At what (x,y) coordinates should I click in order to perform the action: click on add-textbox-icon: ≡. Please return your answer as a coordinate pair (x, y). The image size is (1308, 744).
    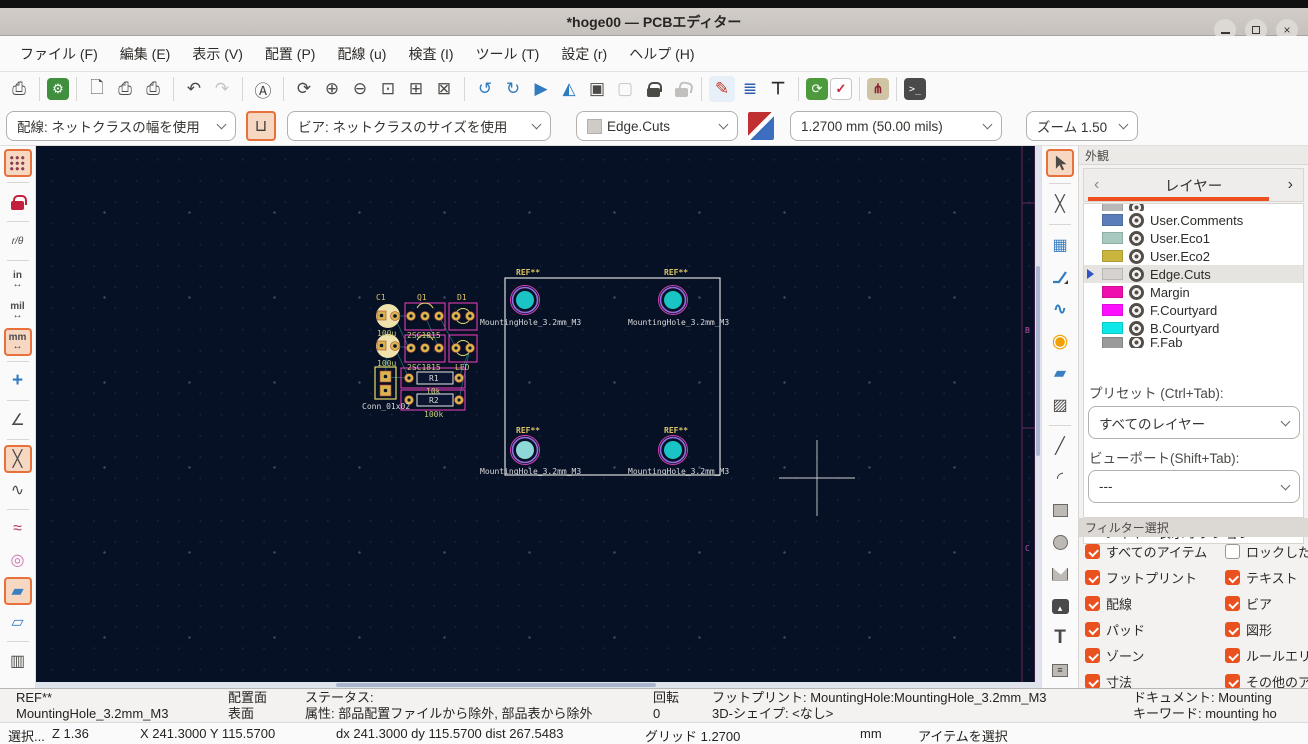
    Looking at the image, I should click on (1060, 670).